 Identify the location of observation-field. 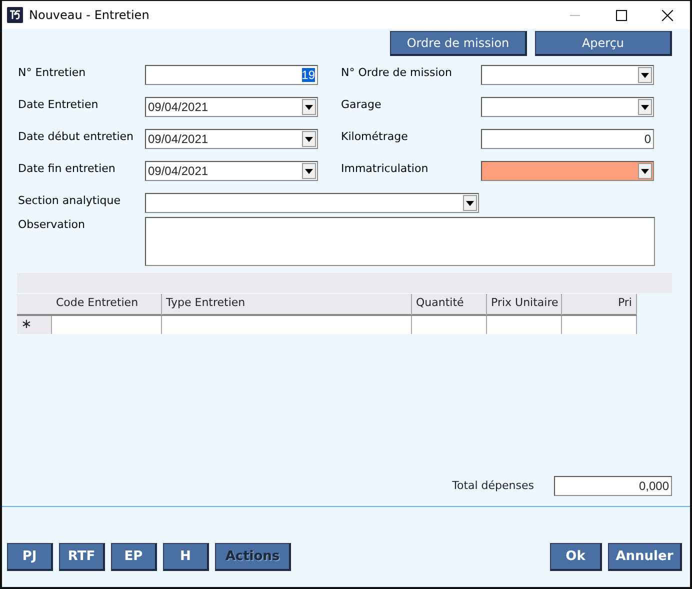
(400, 241).